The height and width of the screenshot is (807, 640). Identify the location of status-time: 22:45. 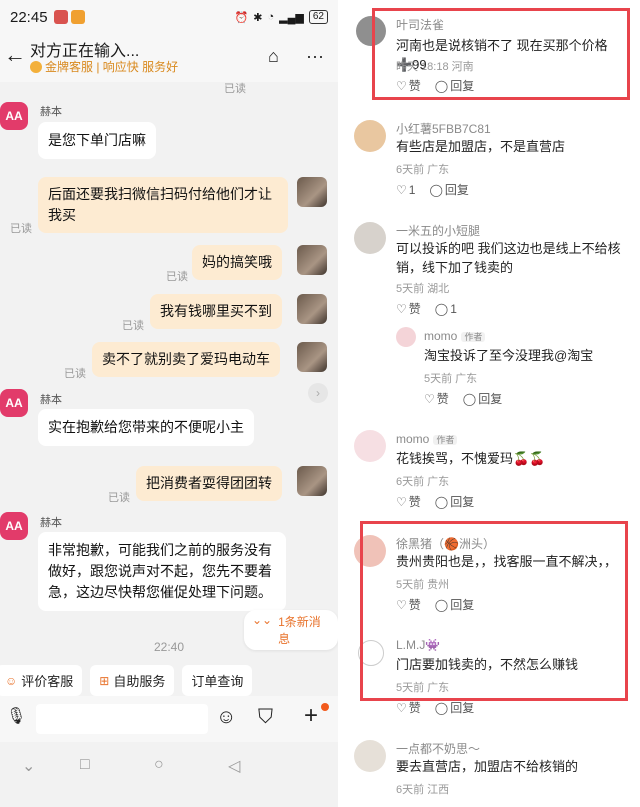
(29, 17).